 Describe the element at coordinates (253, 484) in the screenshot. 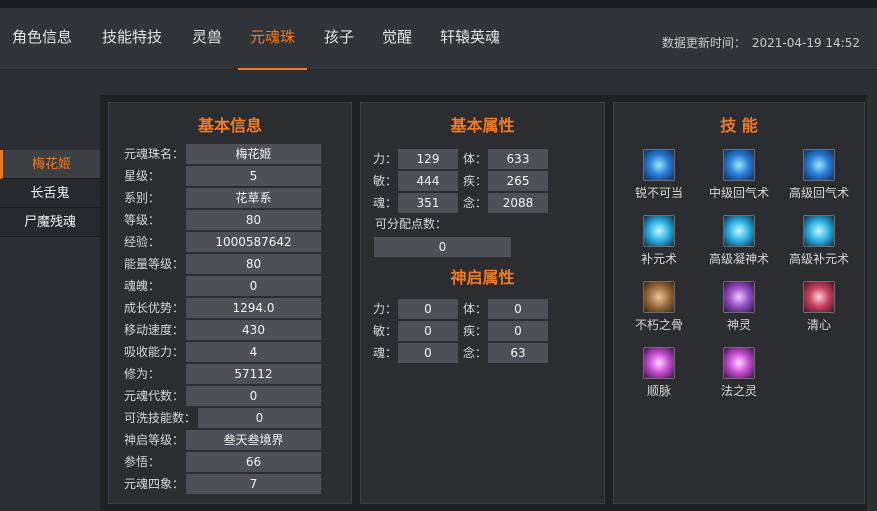

I see `info-value: 7` at that location.